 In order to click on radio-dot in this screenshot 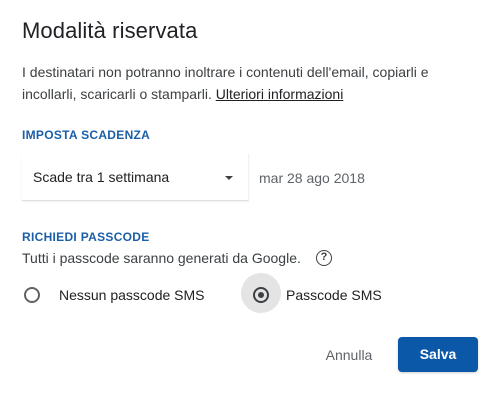, I will do `click(261, 295)`.